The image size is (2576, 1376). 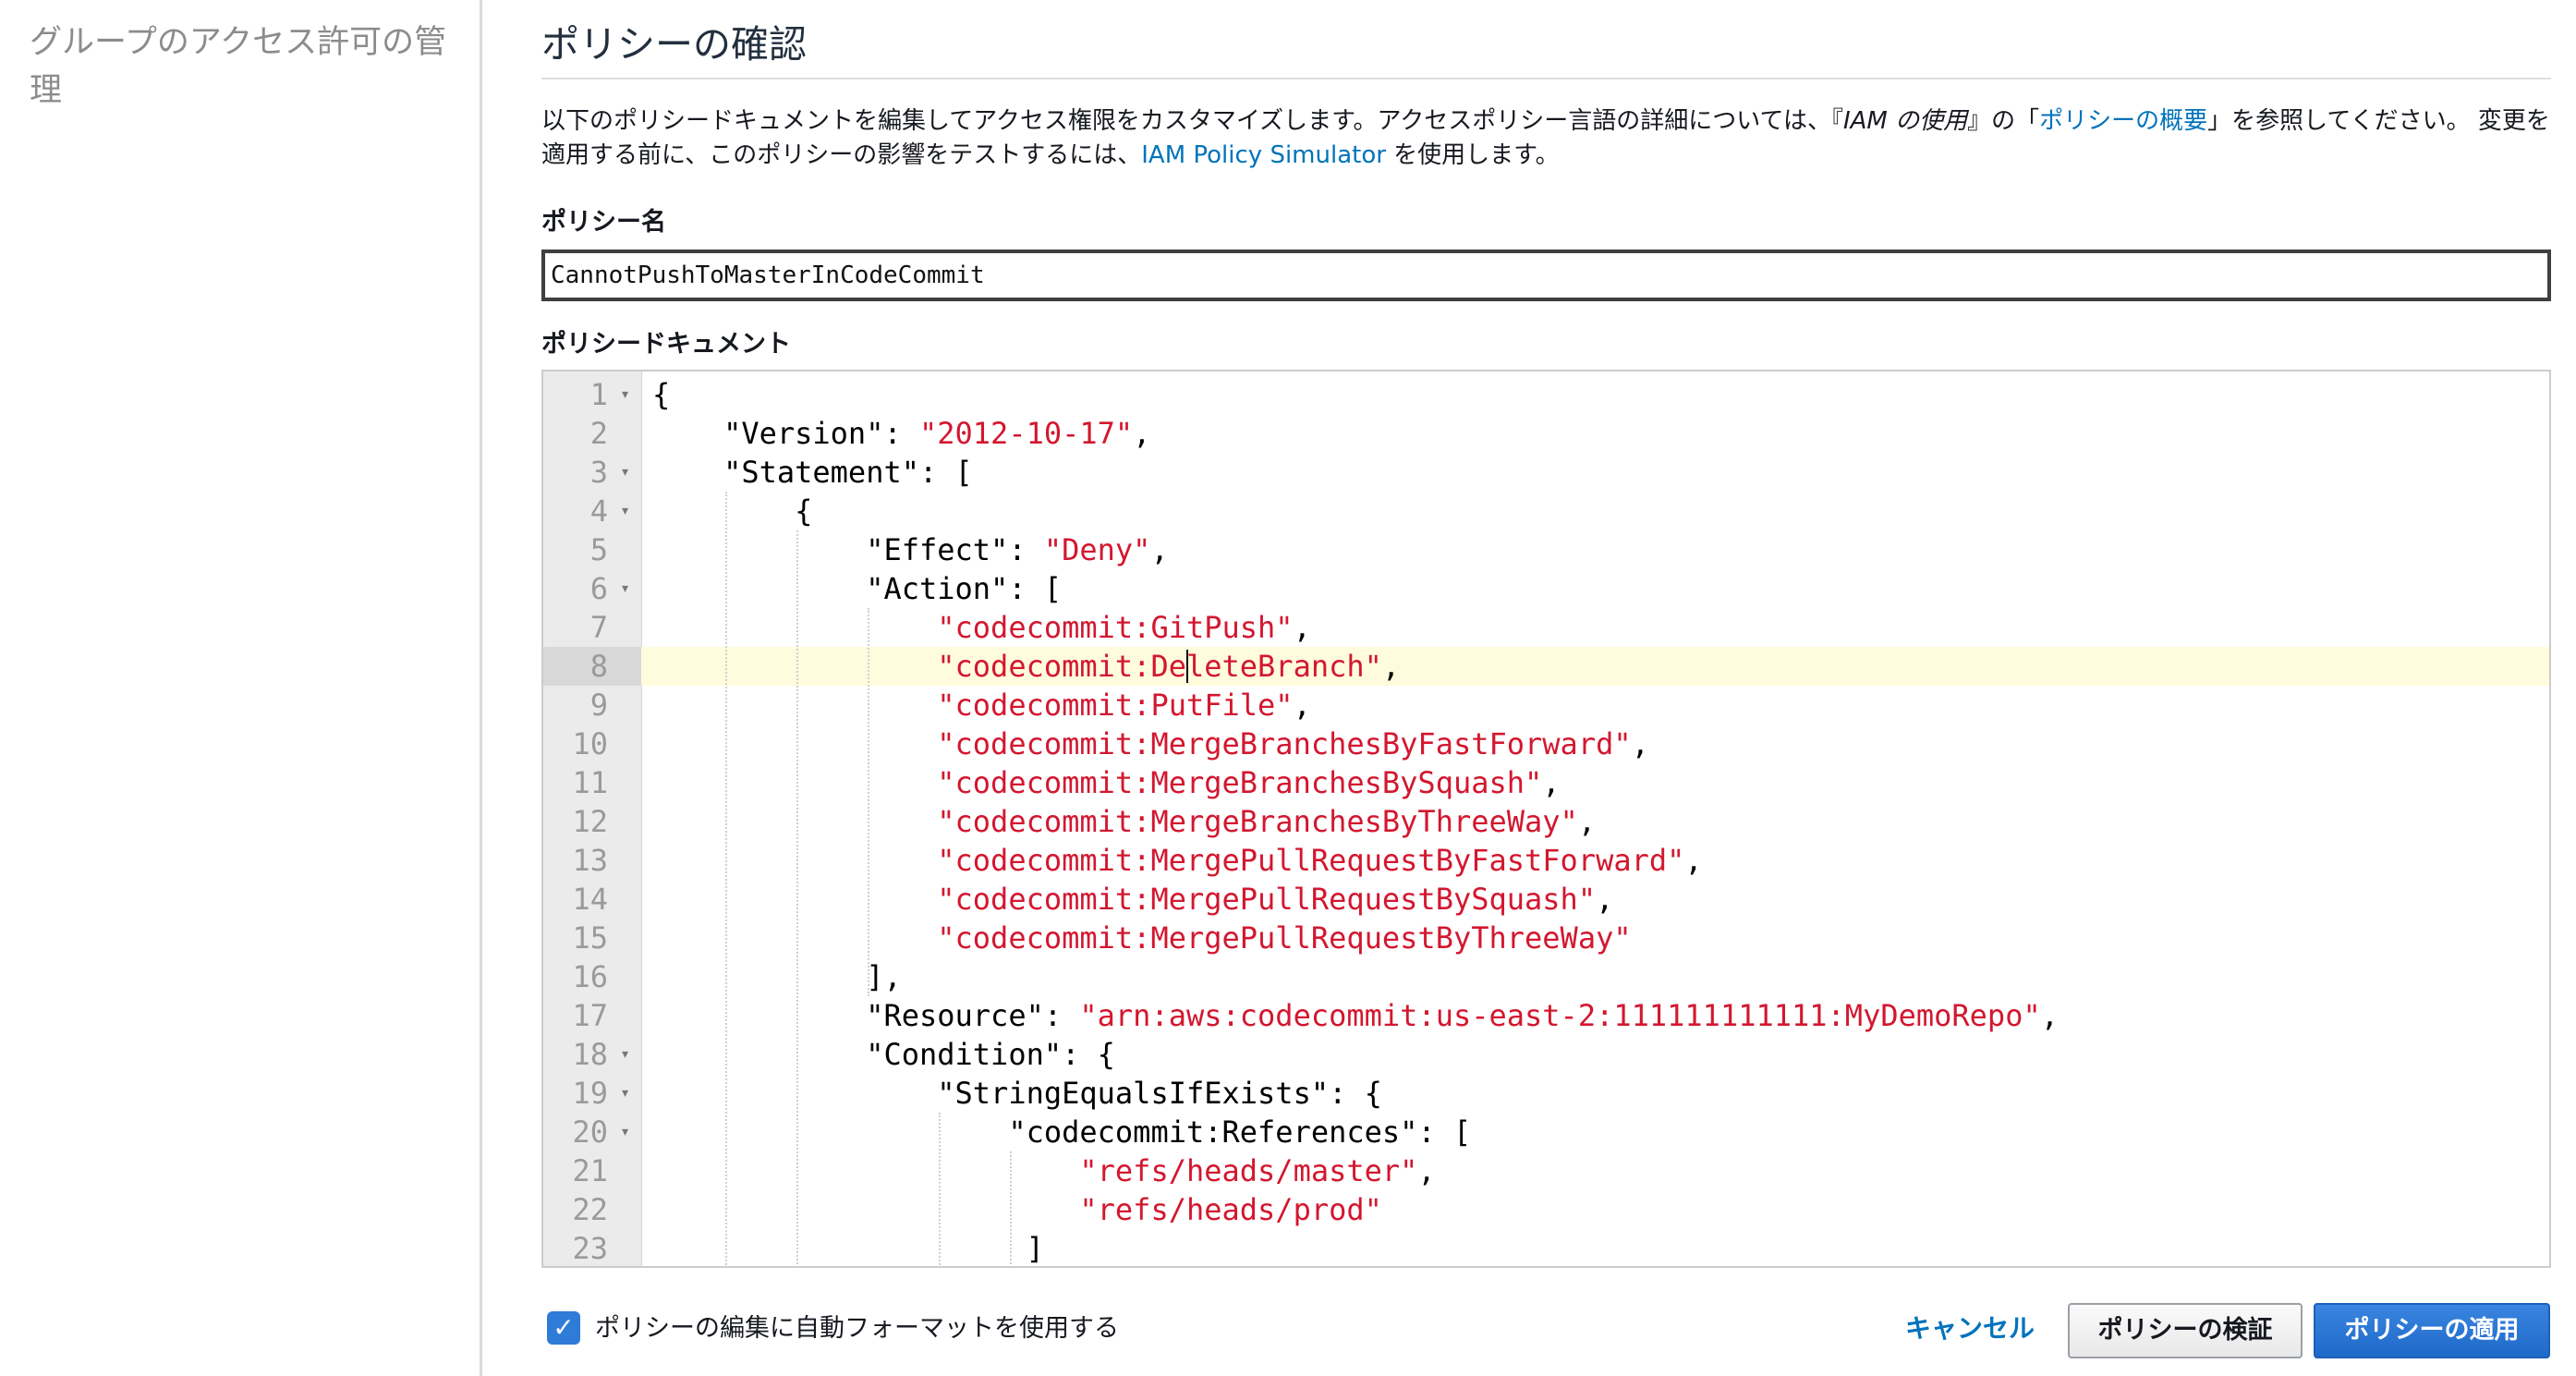 I want to click on code-text: "Condition": {, so click(x=883, y=1054).